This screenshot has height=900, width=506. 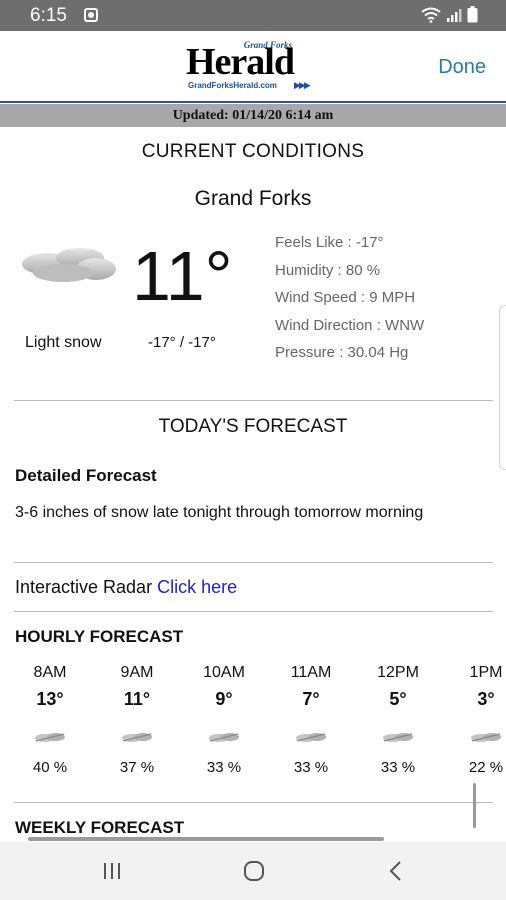 I want to click on hour-time: 11AM, so click(x=311, y=672).